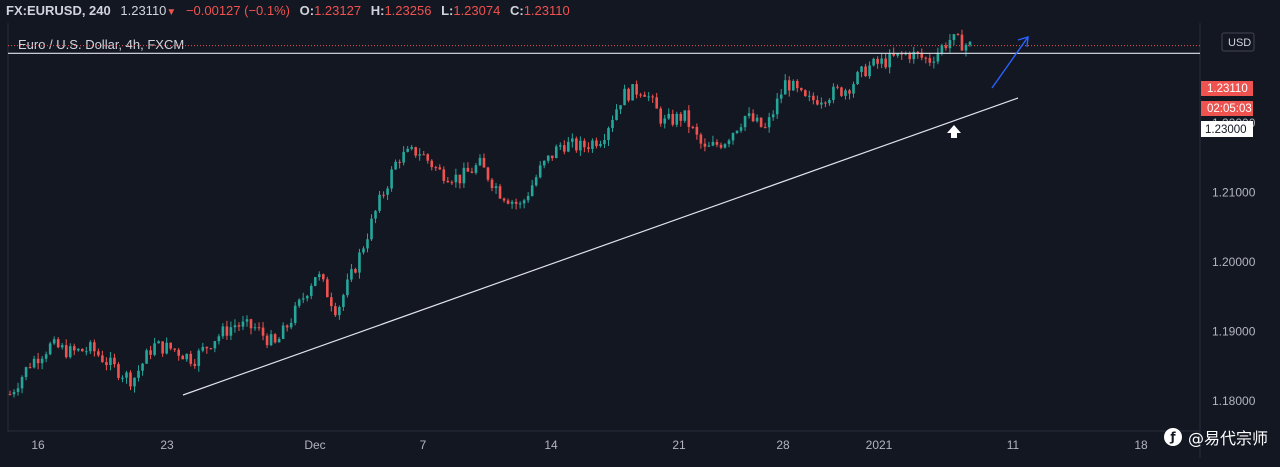 The width and height of the screenshot is (1280, 467). What do you see at coordinates (1227, 438) in the screenshot?
I see `watermark-text: @易代宗师` at bounding box center [1227, 438].